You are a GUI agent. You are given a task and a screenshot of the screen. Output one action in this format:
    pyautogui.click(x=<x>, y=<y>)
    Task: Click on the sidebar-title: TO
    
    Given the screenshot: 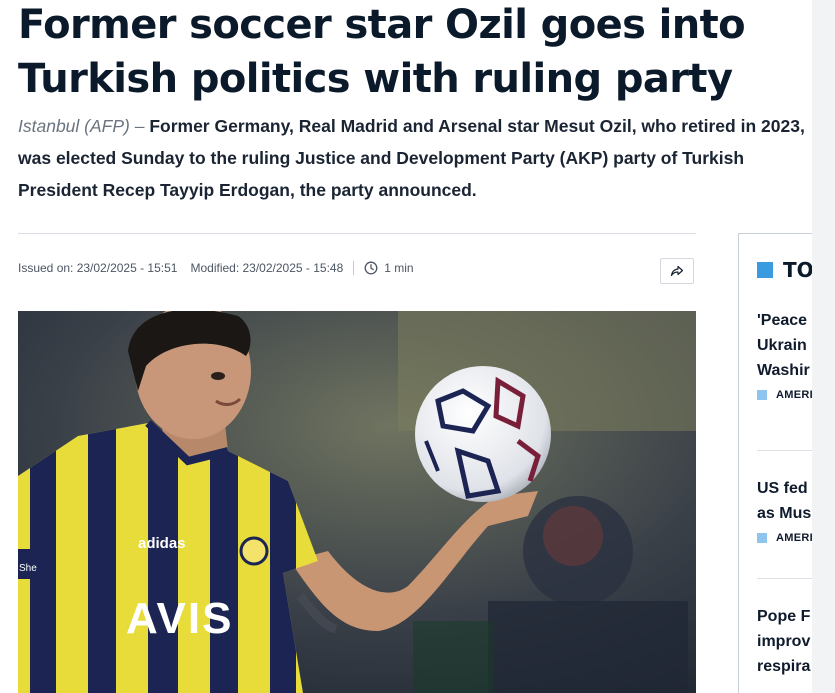 What is the action you would take?
    pyautogui.click(x=784, y=270)
    